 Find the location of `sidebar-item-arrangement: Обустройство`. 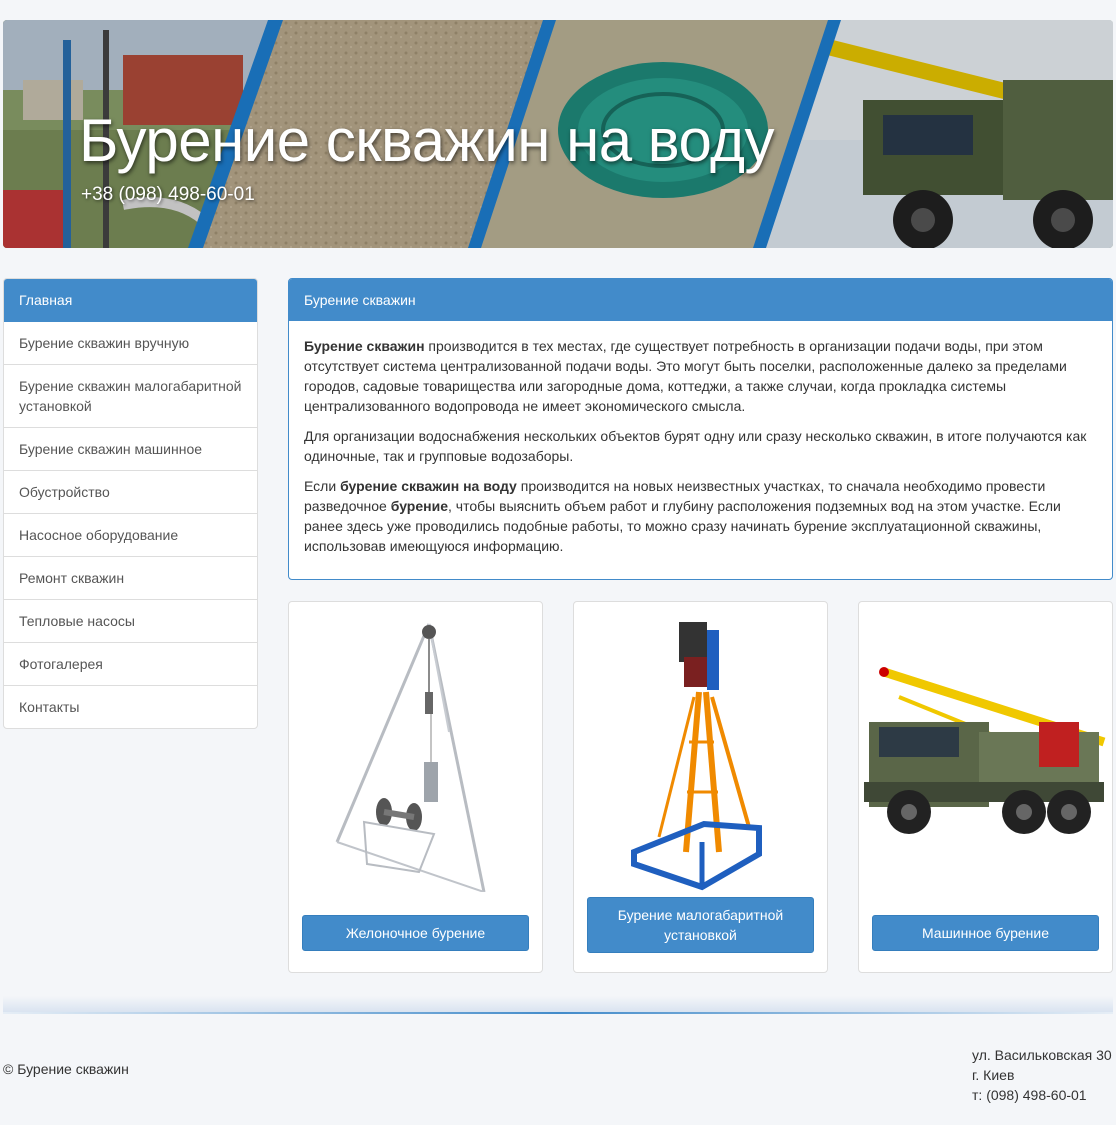

sidebar-item-arrangement: Обустройство is located at coordinates (130, 492).